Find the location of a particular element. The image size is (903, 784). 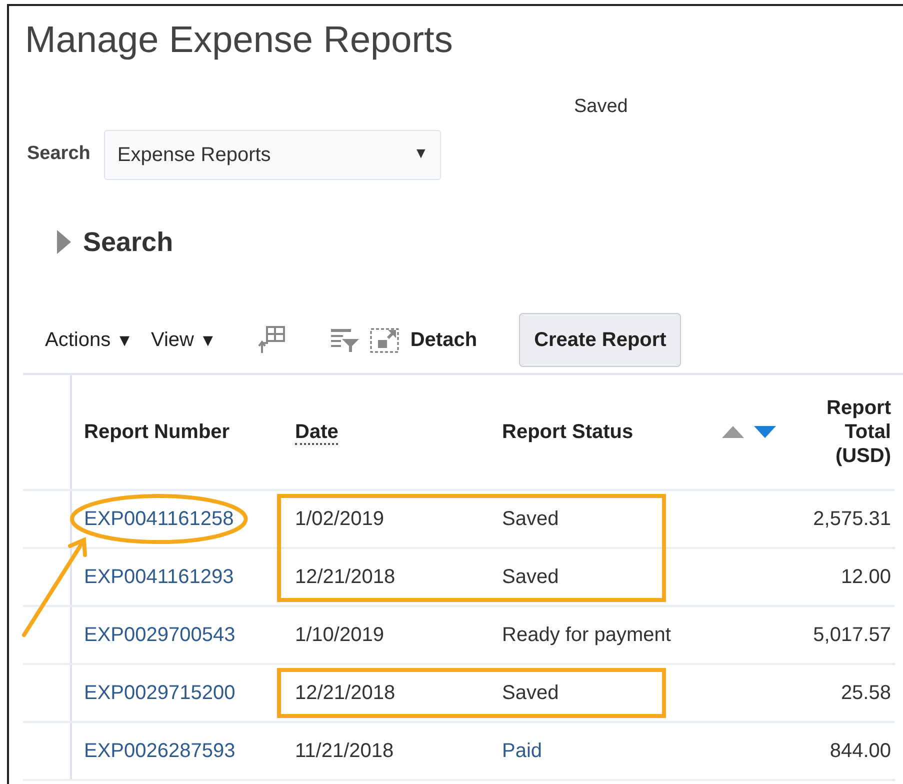

table-cell: 1/10/2019 is located at coordinates (386, 635).